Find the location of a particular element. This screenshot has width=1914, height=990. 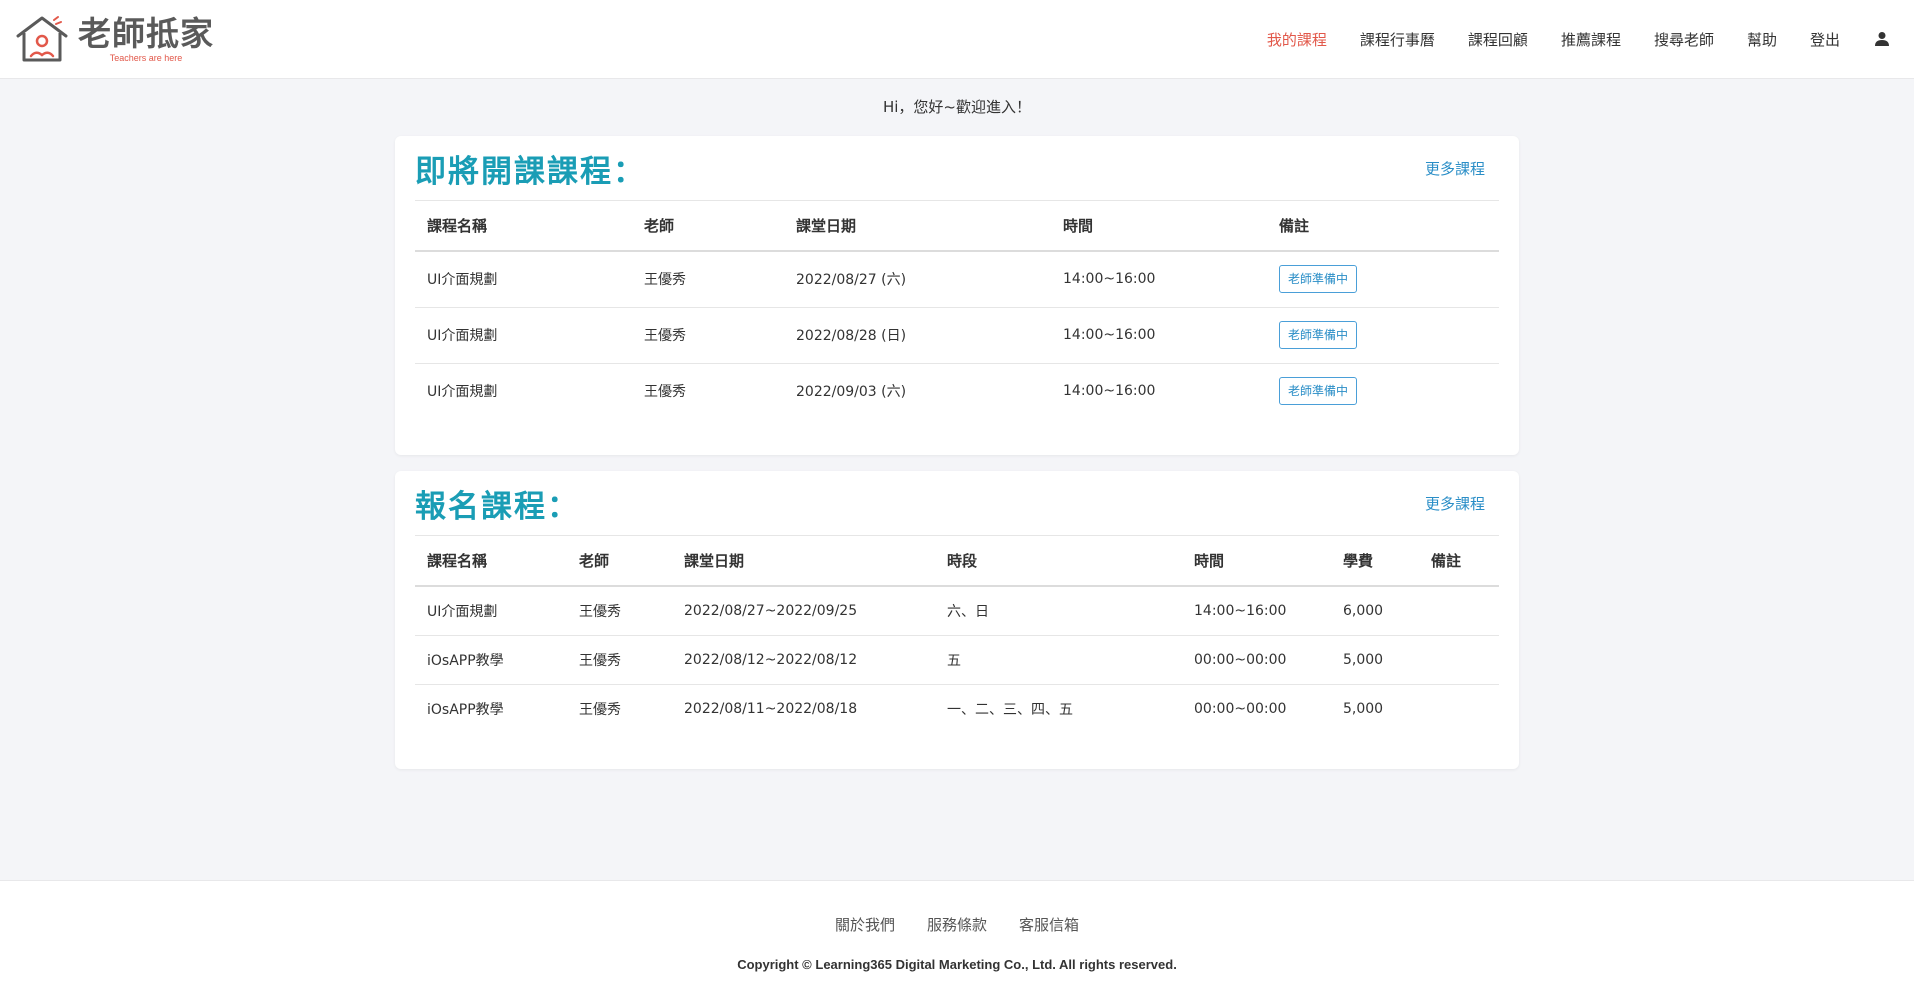

nav-logout: 登出 is located at coordinates (1825, 39).